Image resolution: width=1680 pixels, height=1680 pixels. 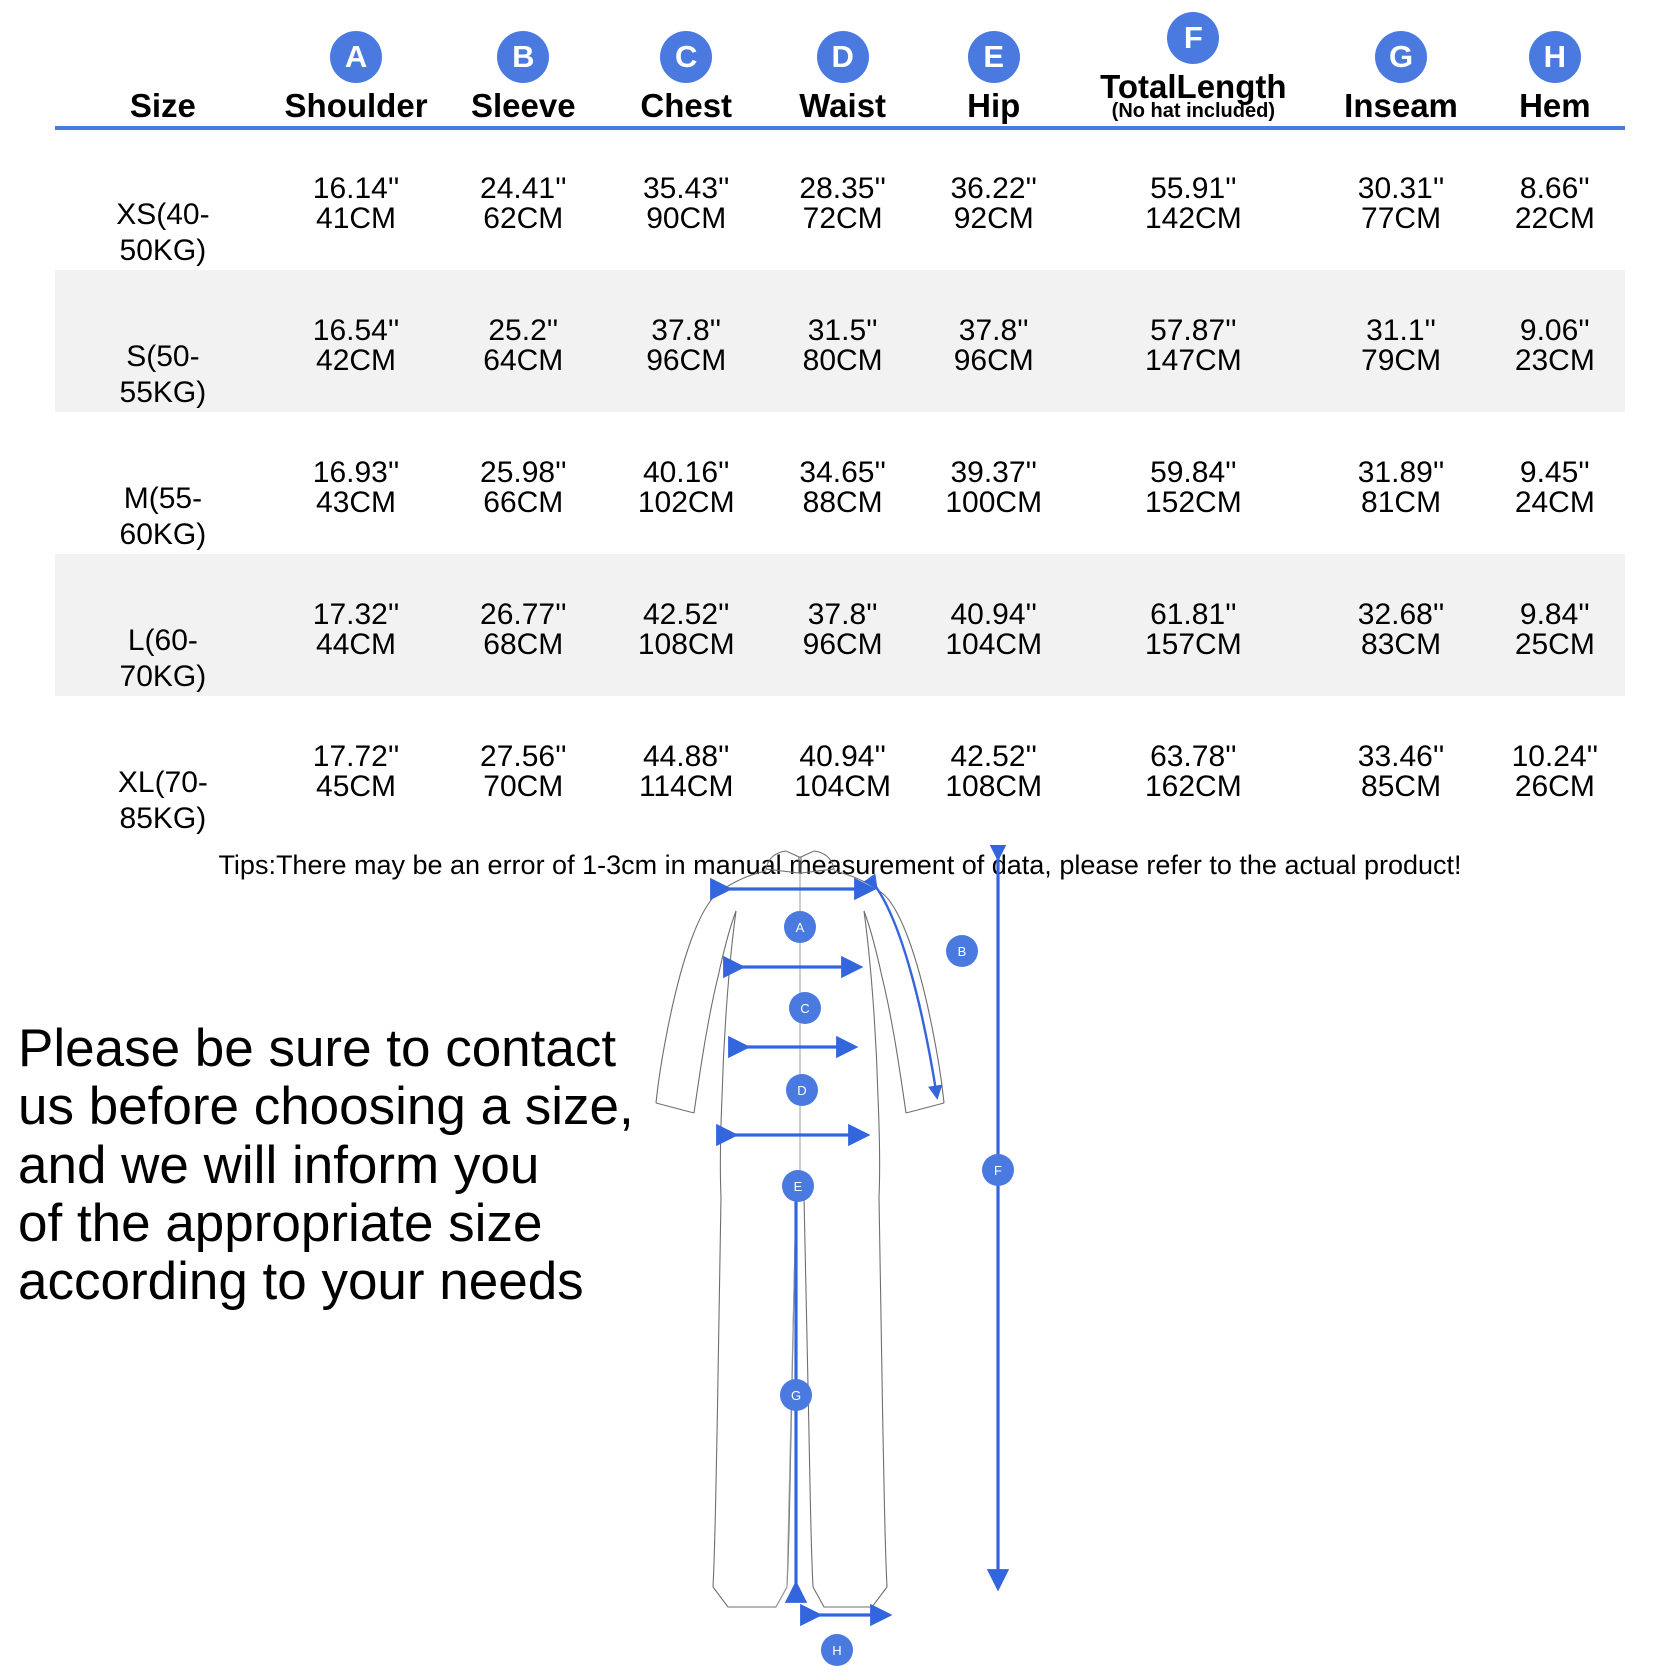 I want to click on marker-label-b: B, so click(x=962, y=951).